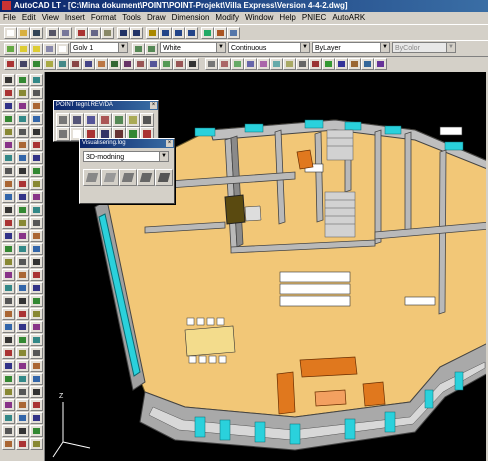 This screenshot has width=488, height=461. I want to click on properties-icon, so click(207, 33).